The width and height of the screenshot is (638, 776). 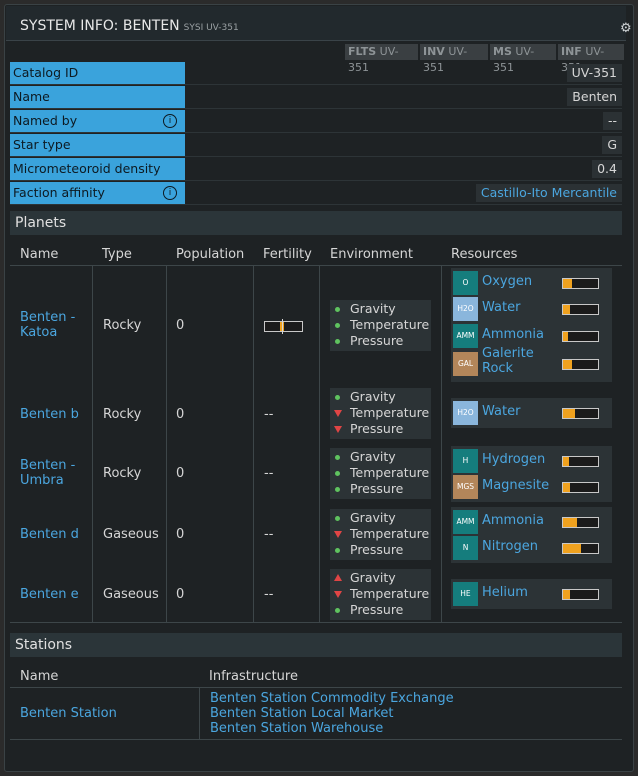 I want to click on faction-link: Castillo-Ito Mercantile, so click(x=548, y=193).